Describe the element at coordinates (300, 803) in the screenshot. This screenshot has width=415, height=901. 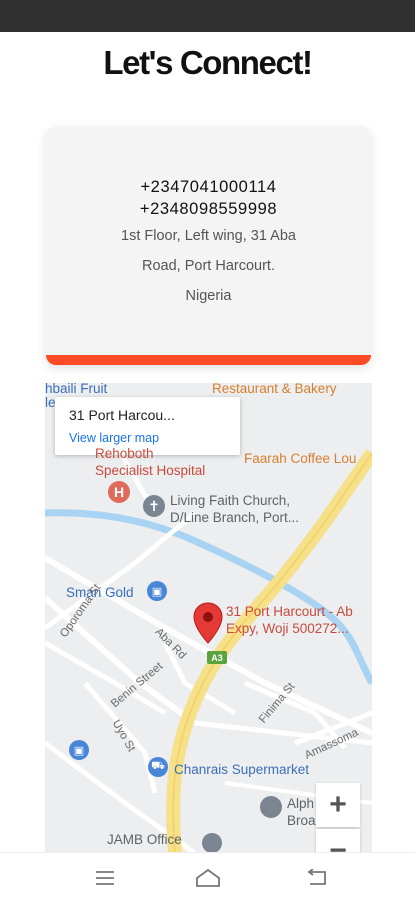
I see `poi-alpha-1: Alph` at that location.